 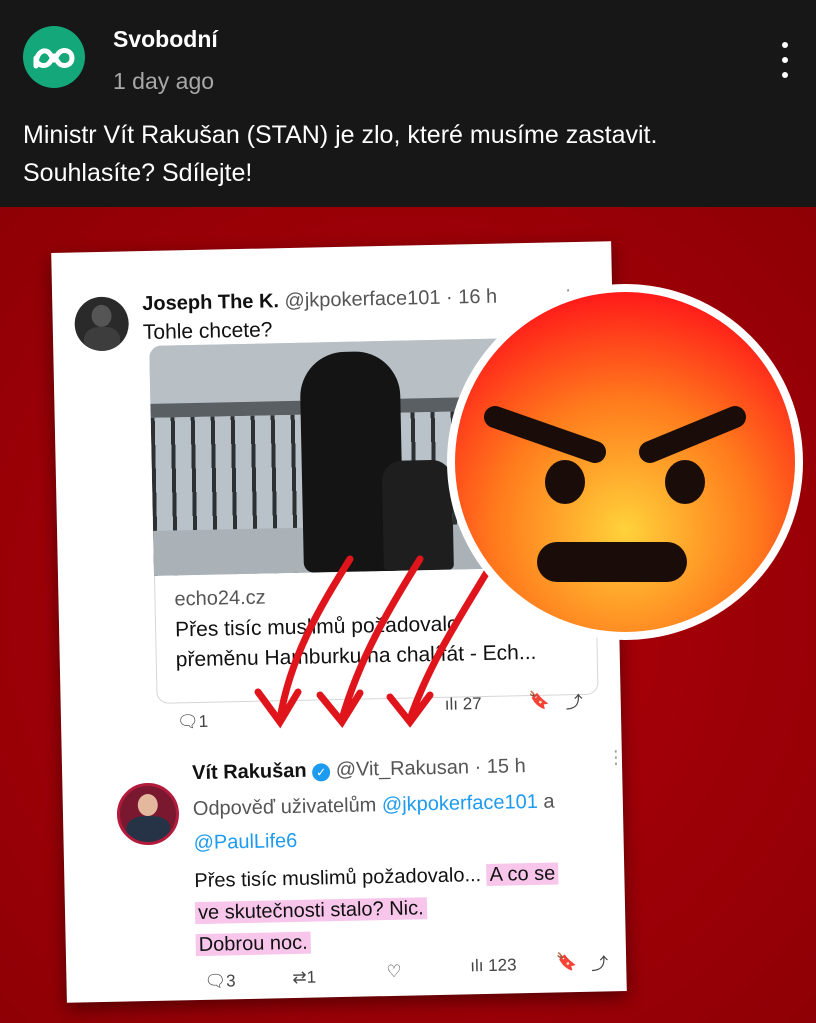 I want to click on post-timestamp: 1 day ago, so click(x=164, y=81).